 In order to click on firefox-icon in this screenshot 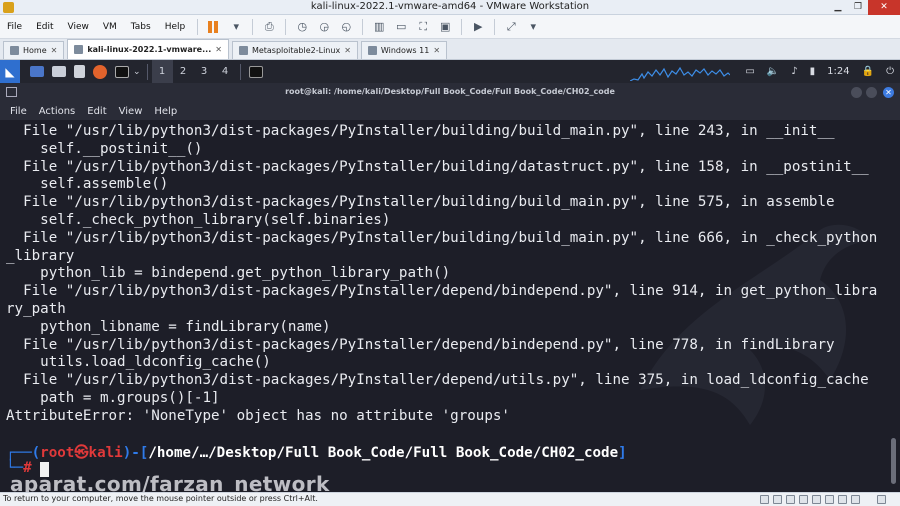, I will do `click(100, 71)`.